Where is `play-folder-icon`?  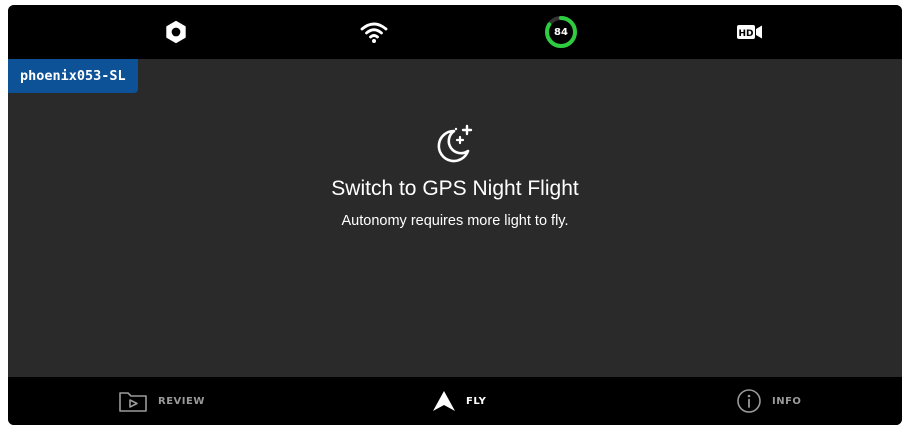
play-folder-icon is located at coordinates (133, 402).